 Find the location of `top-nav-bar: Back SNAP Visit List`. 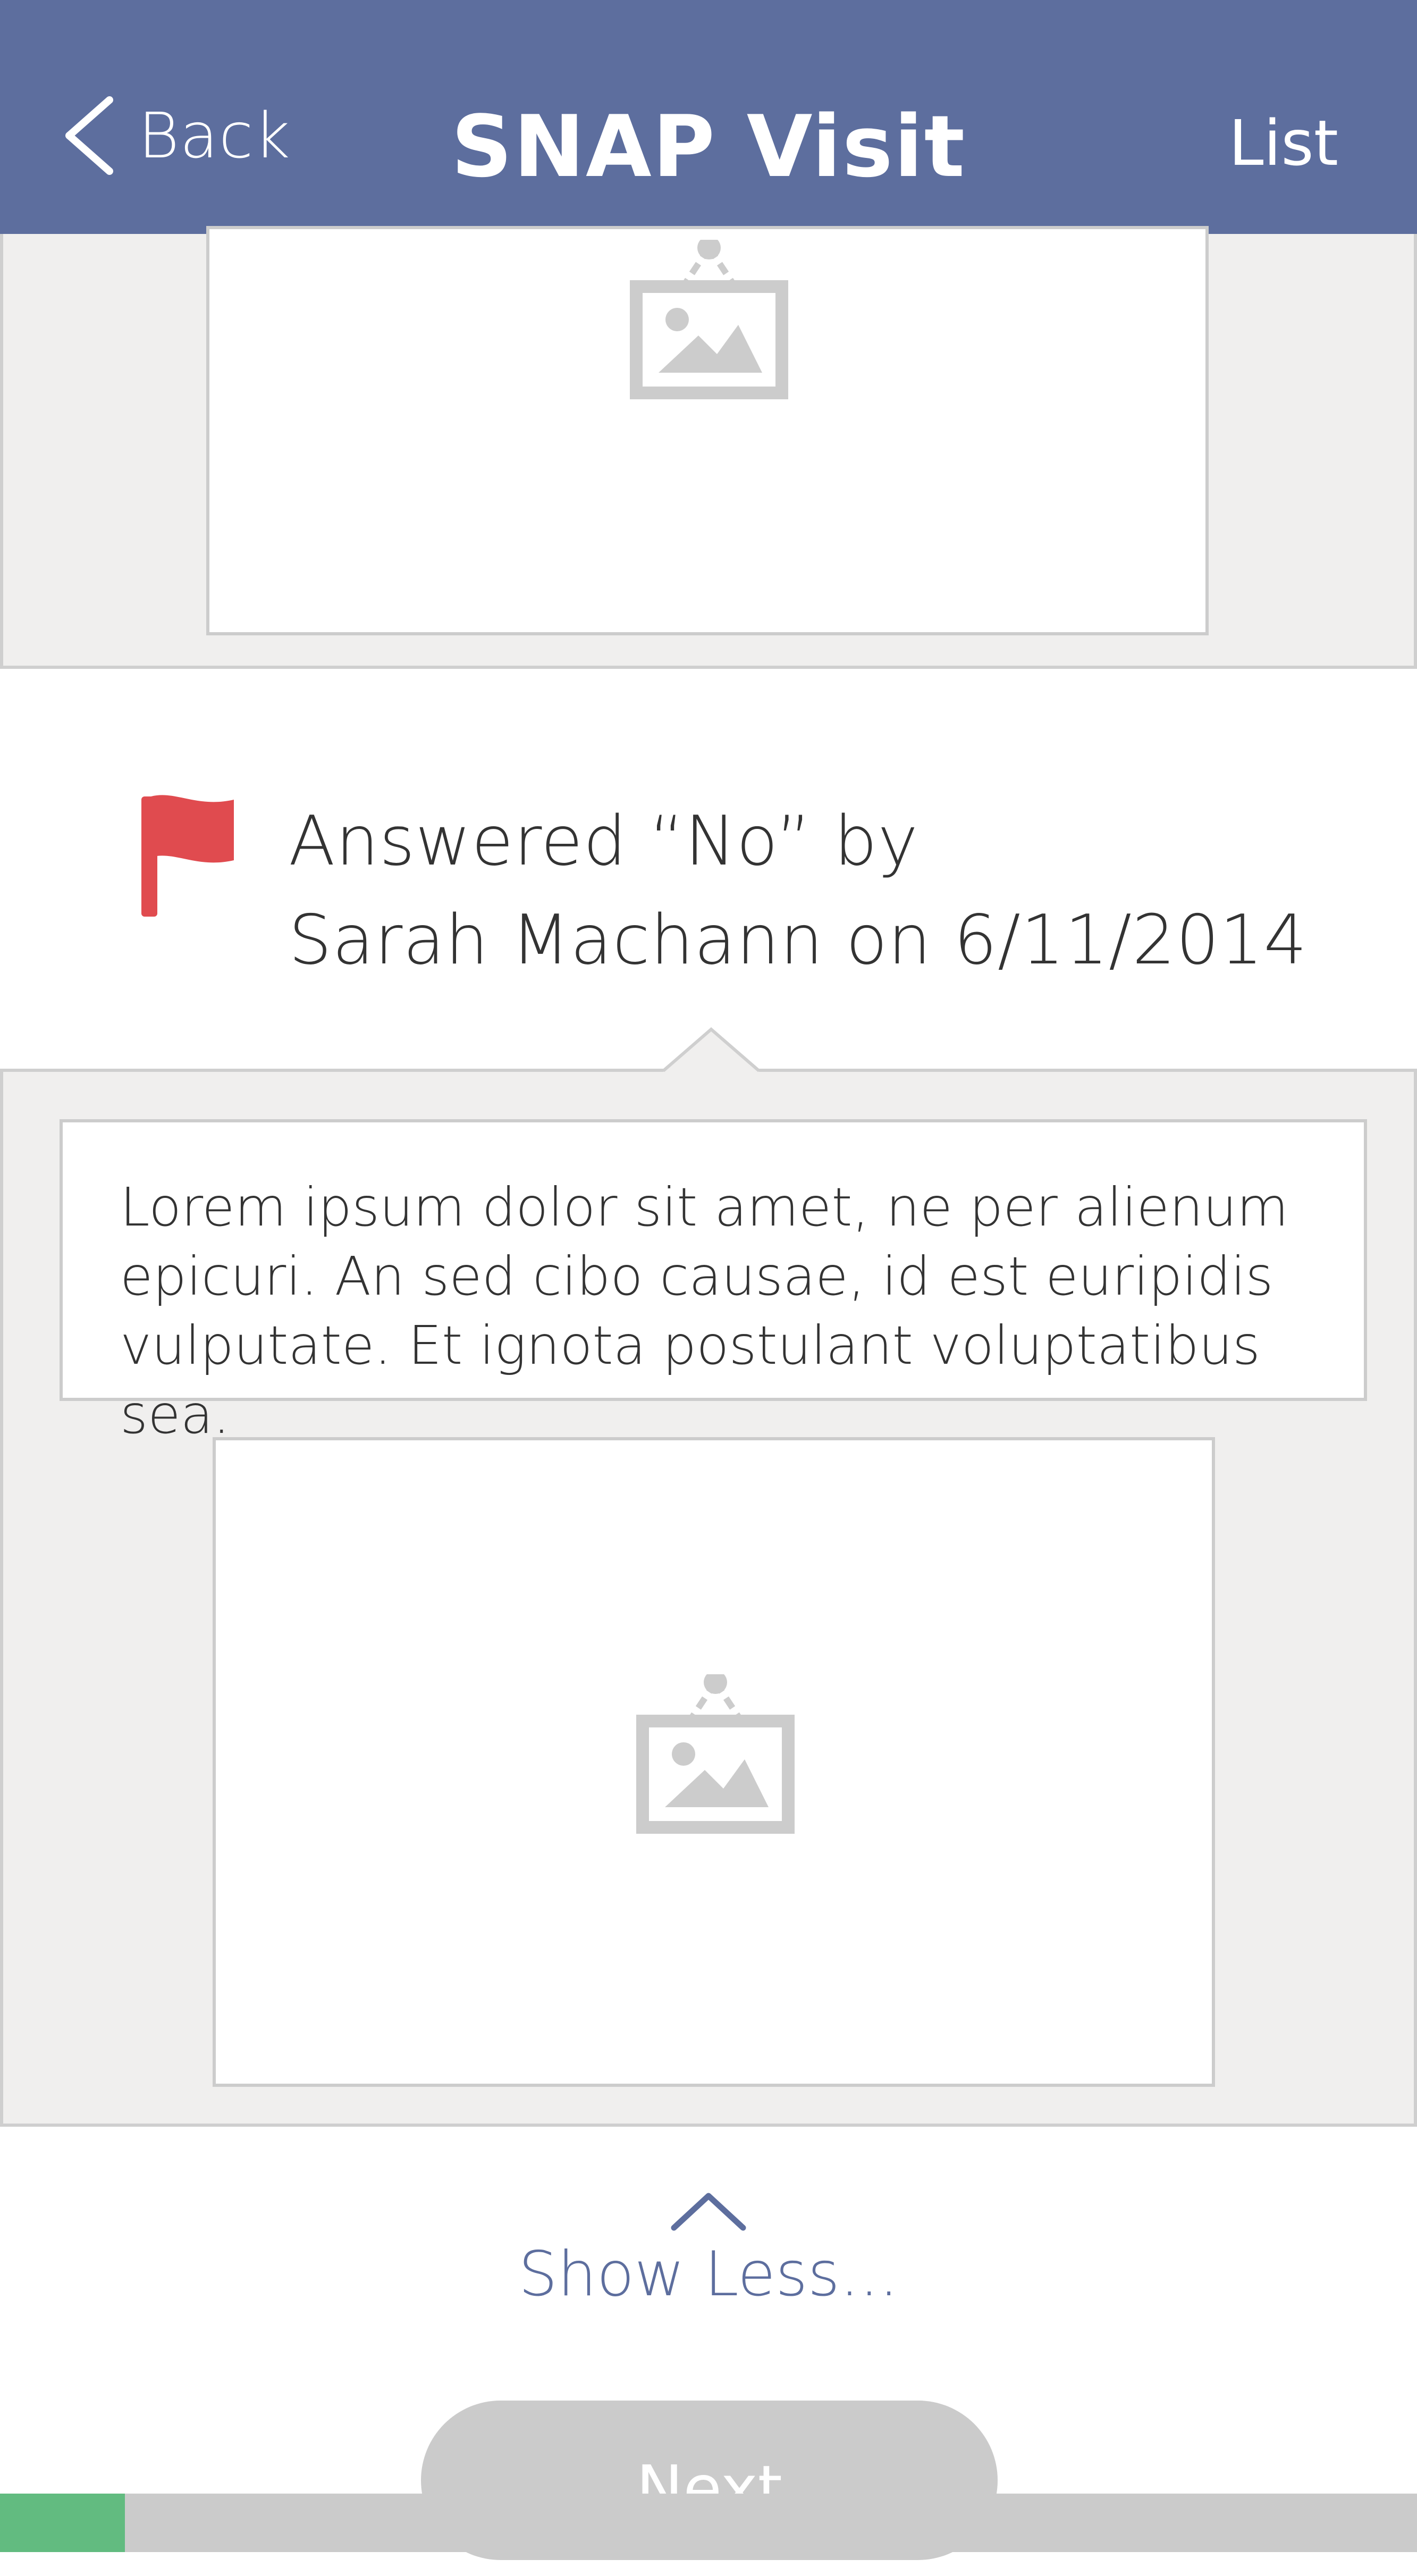

top-nav-bar: Back SNAP Visit List is located at coordinates (708, 117).